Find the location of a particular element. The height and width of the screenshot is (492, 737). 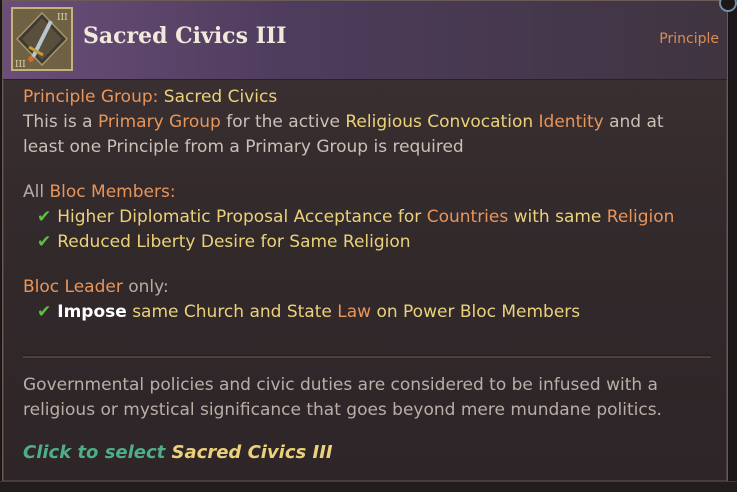

tooltip-title: Sacred Civics III is located at coordinates (185, 36).